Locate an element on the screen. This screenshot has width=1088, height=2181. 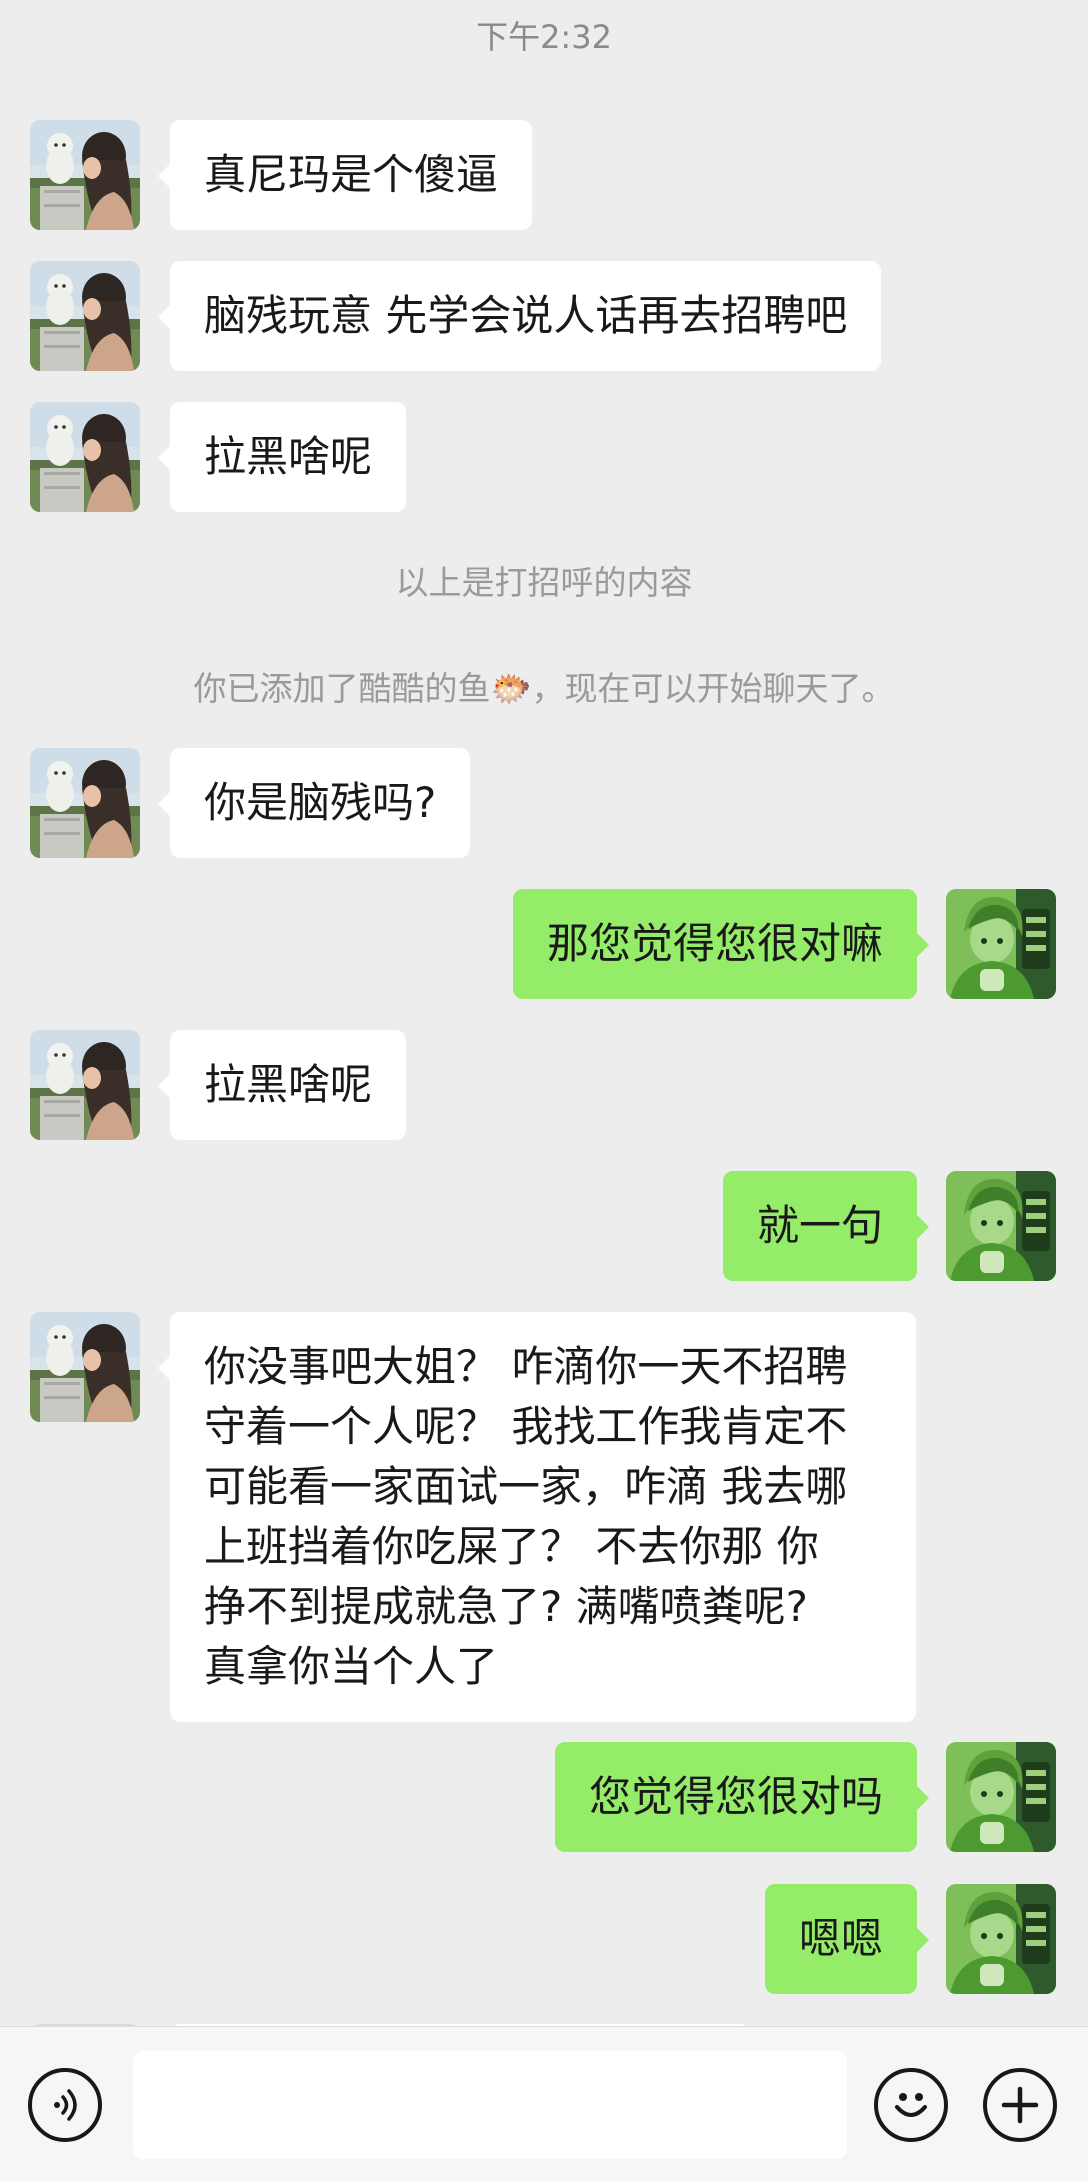
outgoing-message: 那您觉得您很对嘛 is located at coordinates (721, 944).